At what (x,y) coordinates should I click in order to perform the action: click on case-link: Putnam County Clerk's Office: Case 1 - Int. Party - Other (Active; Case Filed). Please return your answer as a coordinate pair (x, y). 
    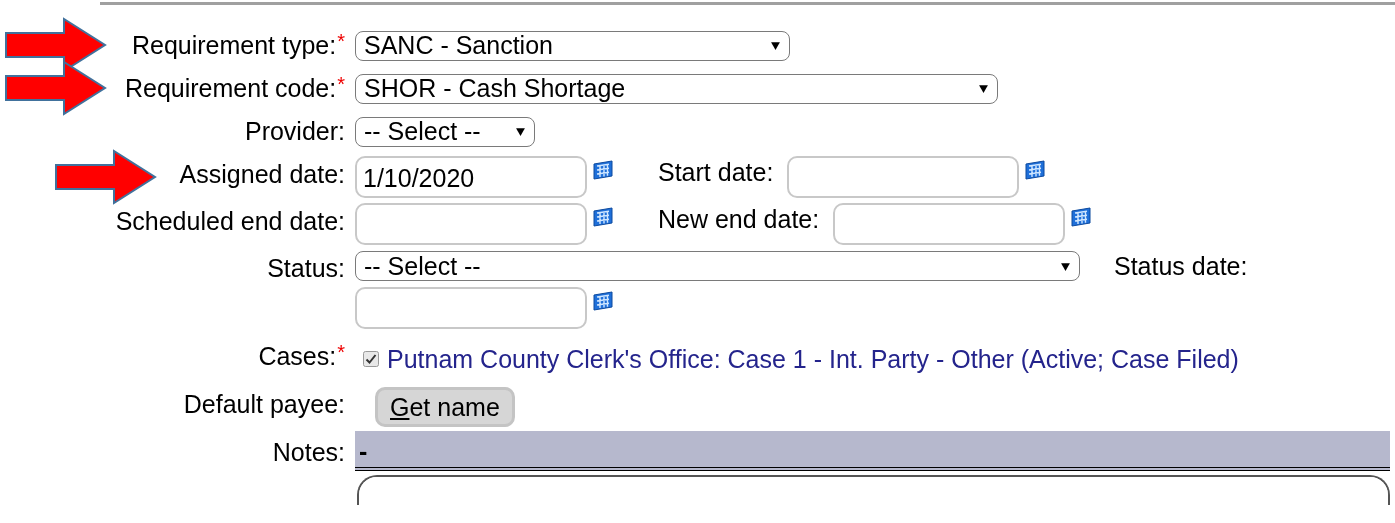
    Looking at the image, I should click on (813, 359).